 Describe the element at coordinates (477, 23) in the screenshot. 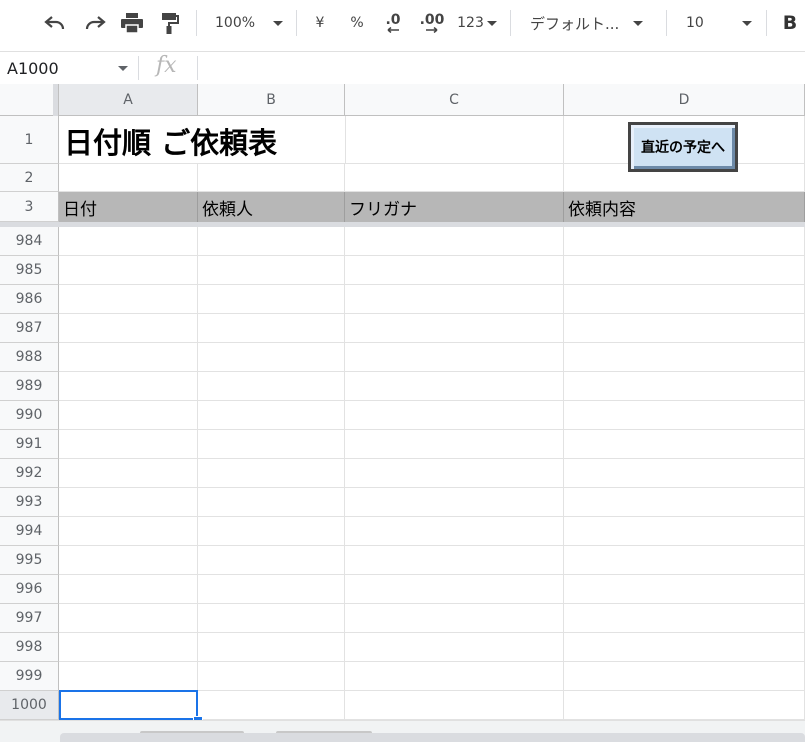

I see `number-format-select: 123` at that location.